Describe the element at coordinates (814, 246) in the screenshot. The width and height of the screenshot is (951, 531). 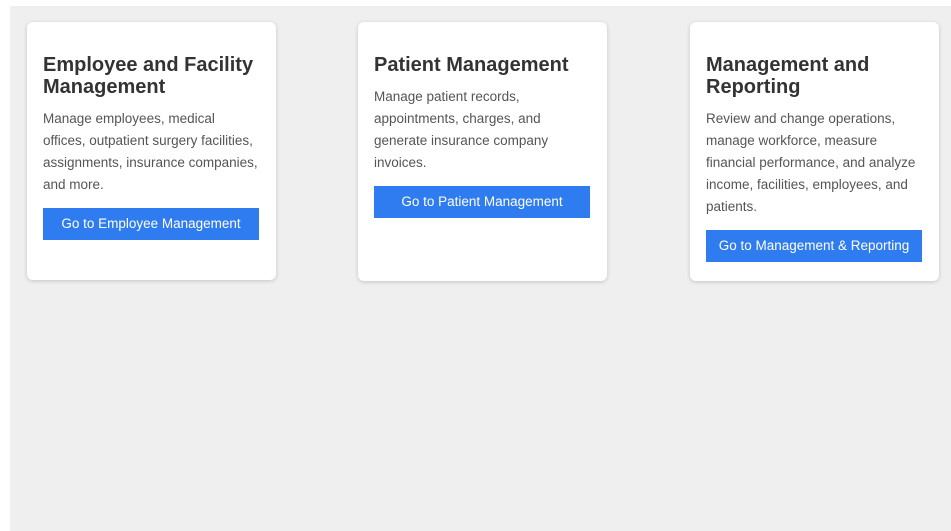
I see `go-to-management-reporting-button: Go to Management & Reporting` at that location.